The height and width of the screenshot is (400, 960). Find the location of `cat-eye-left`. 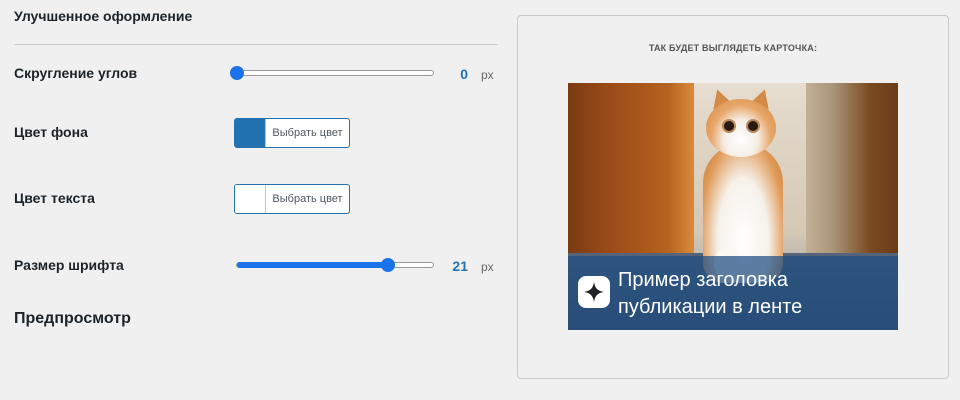

cat-eye-left is located at coordinates (729, 126).